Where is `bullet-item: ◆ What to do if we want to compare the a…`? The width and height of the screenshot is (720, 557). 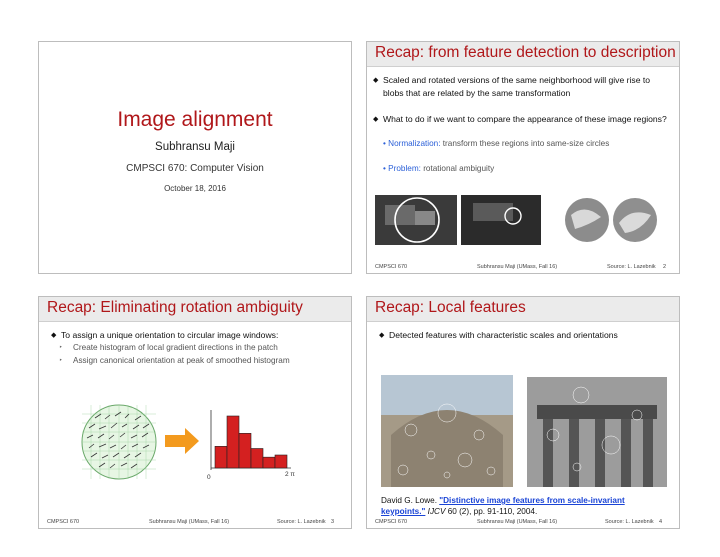 bullet-item: ◆ What to do if we want to compare the a… is located at coordinates (520, 119).